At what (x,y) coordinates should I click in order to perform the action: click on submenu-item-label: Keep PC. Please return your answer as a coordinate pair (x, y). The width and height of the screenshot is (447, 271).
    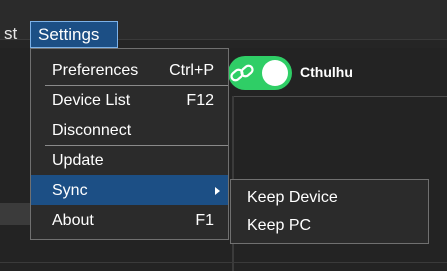
    Looking at the image, I should click on (279, 225).